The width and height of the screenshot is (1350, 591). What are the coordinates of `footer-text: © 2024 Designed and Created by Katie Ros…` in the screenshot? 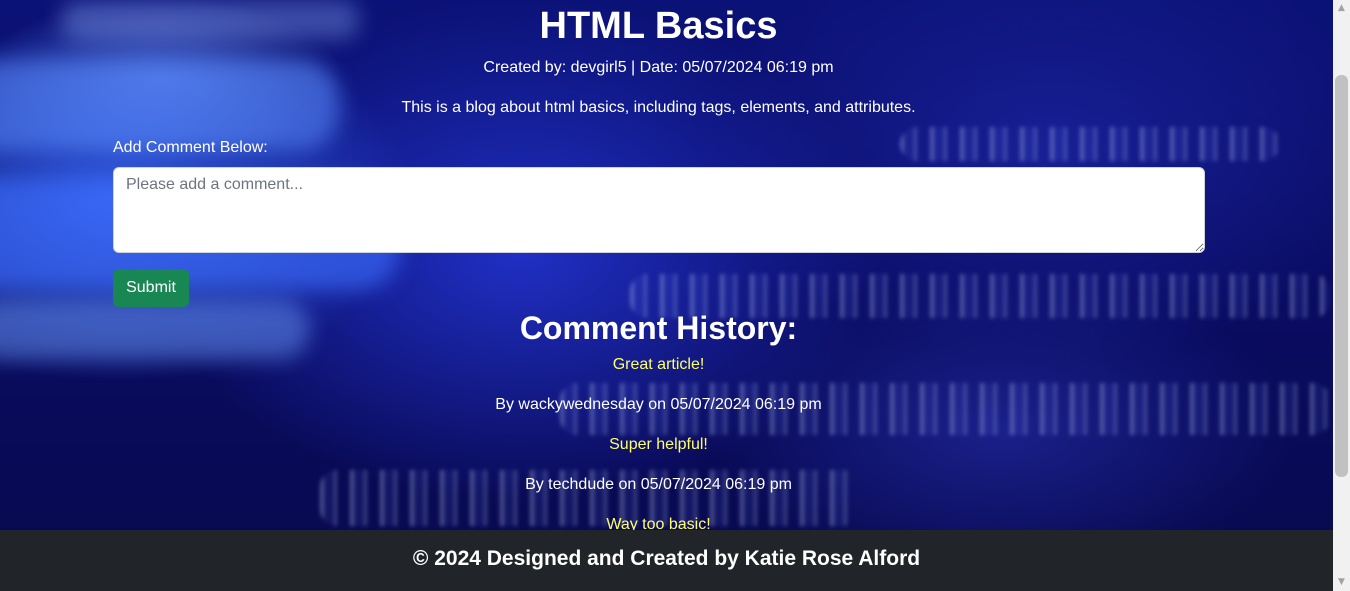 It's located at (666, 558).